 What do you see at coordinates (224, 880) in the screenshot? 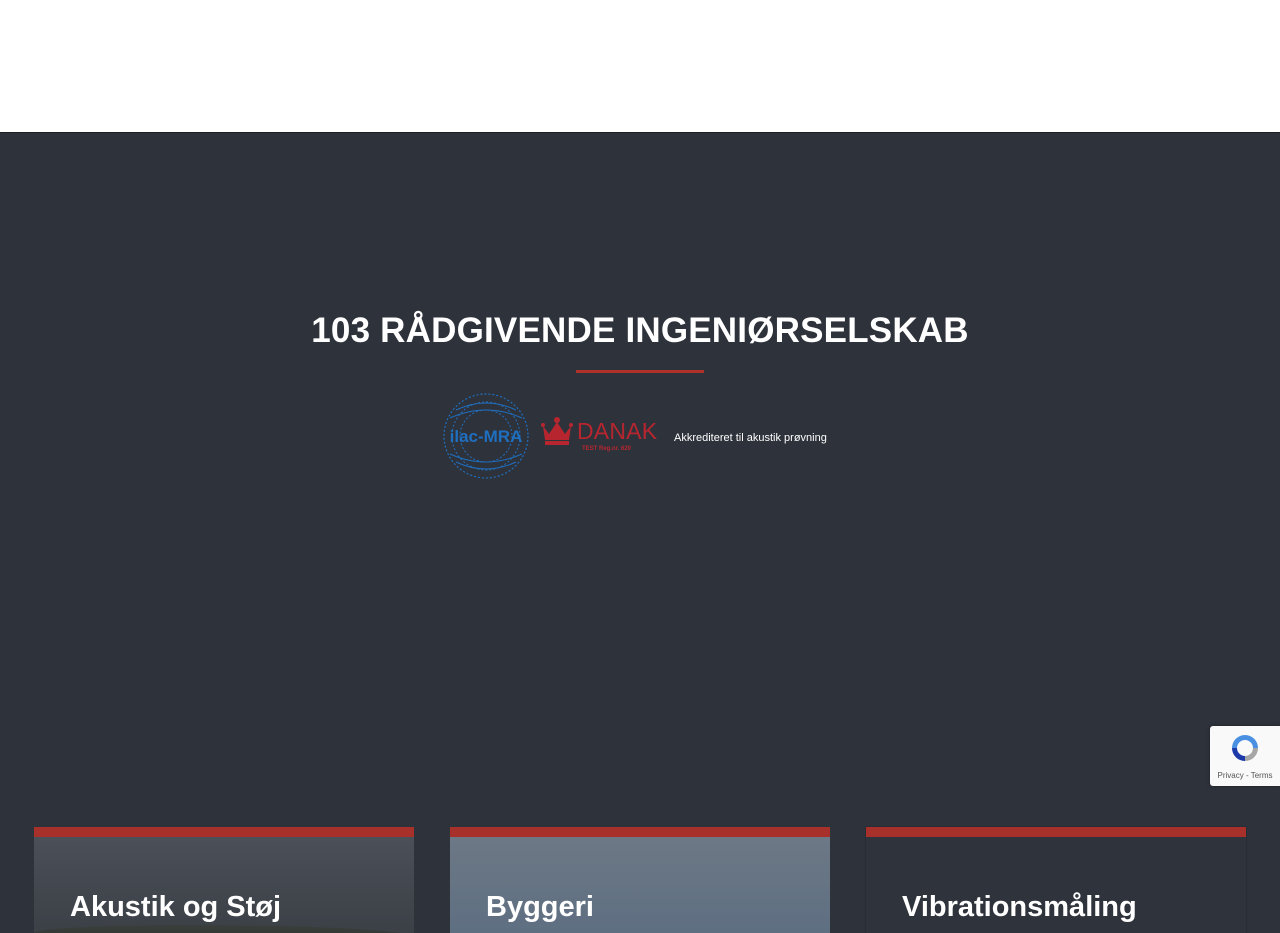
I see `service-card-akustik: Akustik og Støj` at bounding box center [224, 880].